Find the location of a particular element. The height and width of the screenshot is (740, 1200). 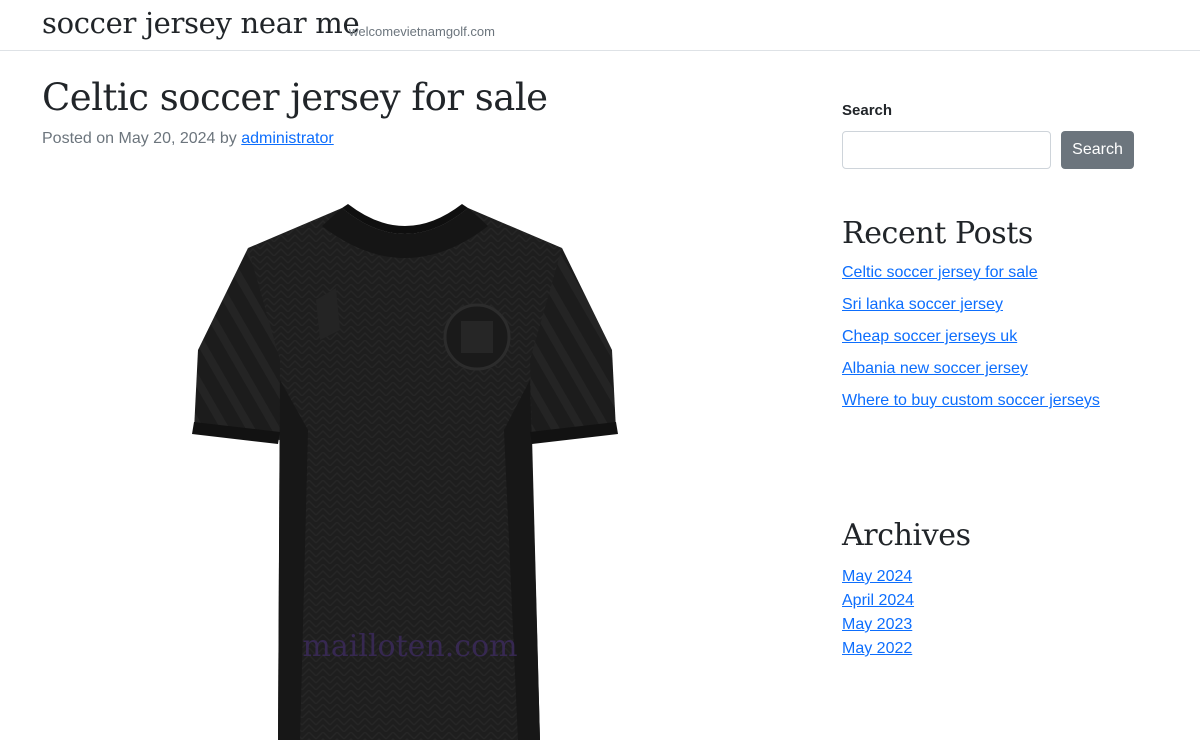

list-item: Sri lanka soccer jersey is located at coordinates (971, 312).